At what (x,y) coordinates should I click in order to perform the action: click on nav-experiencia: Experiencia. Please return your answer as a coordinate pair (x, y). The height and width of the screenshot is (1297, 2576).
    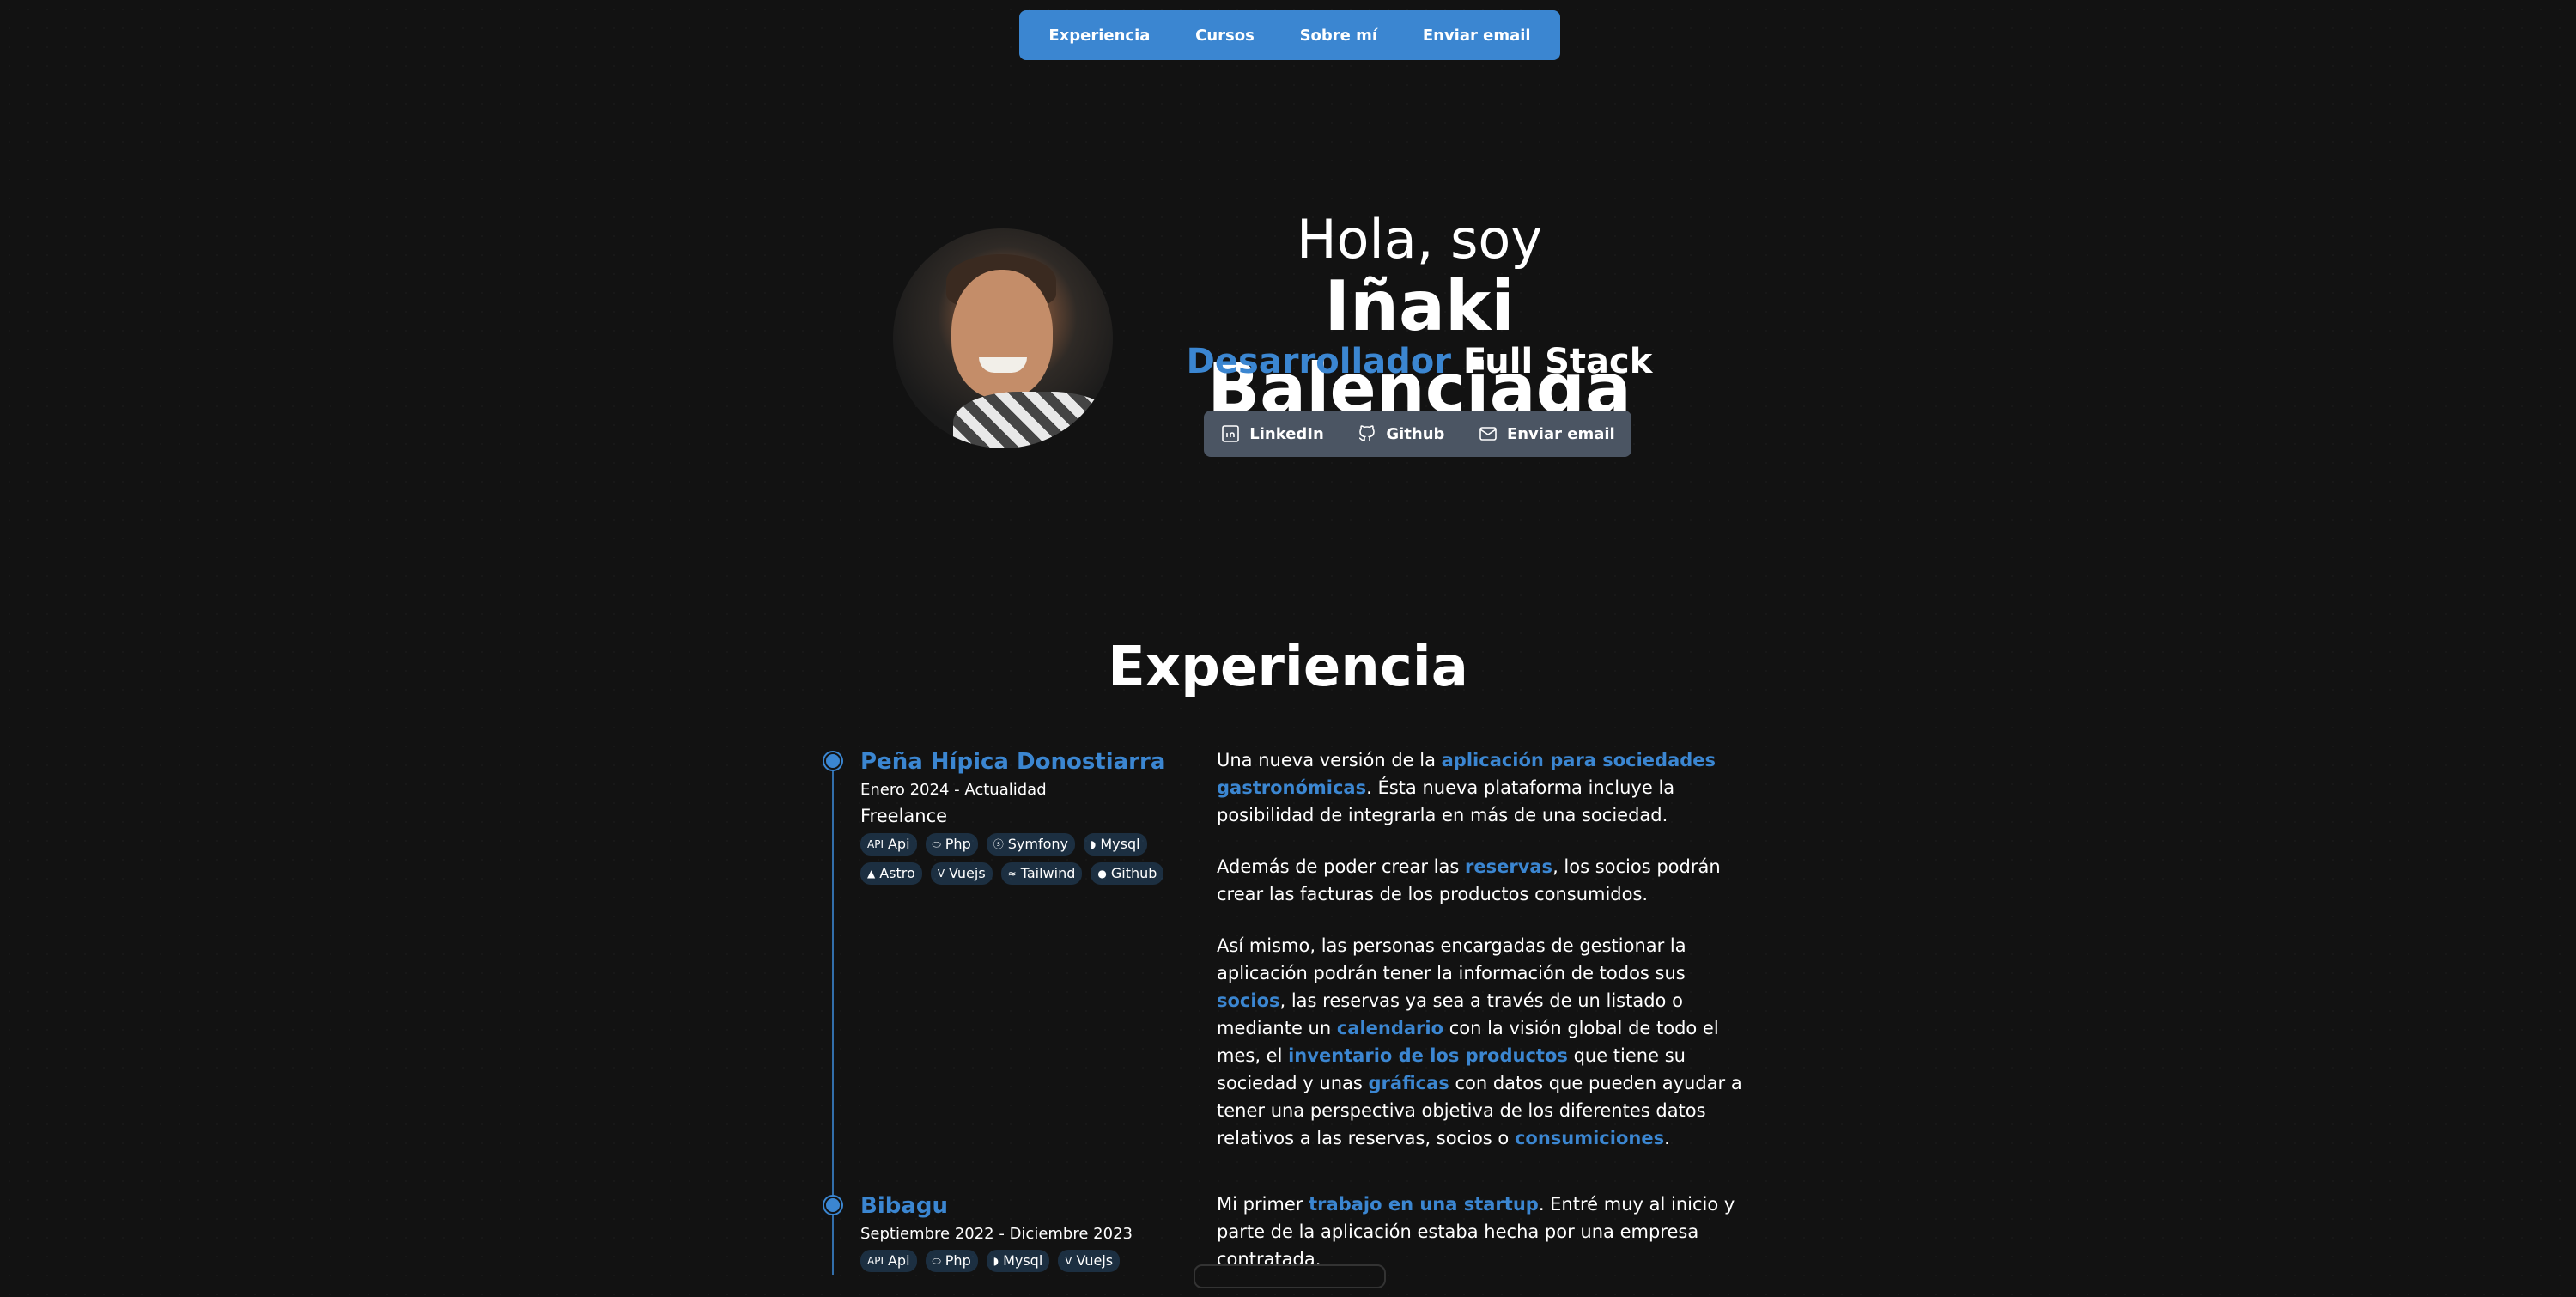
    Looking at the image, I should click on (1099, 35).